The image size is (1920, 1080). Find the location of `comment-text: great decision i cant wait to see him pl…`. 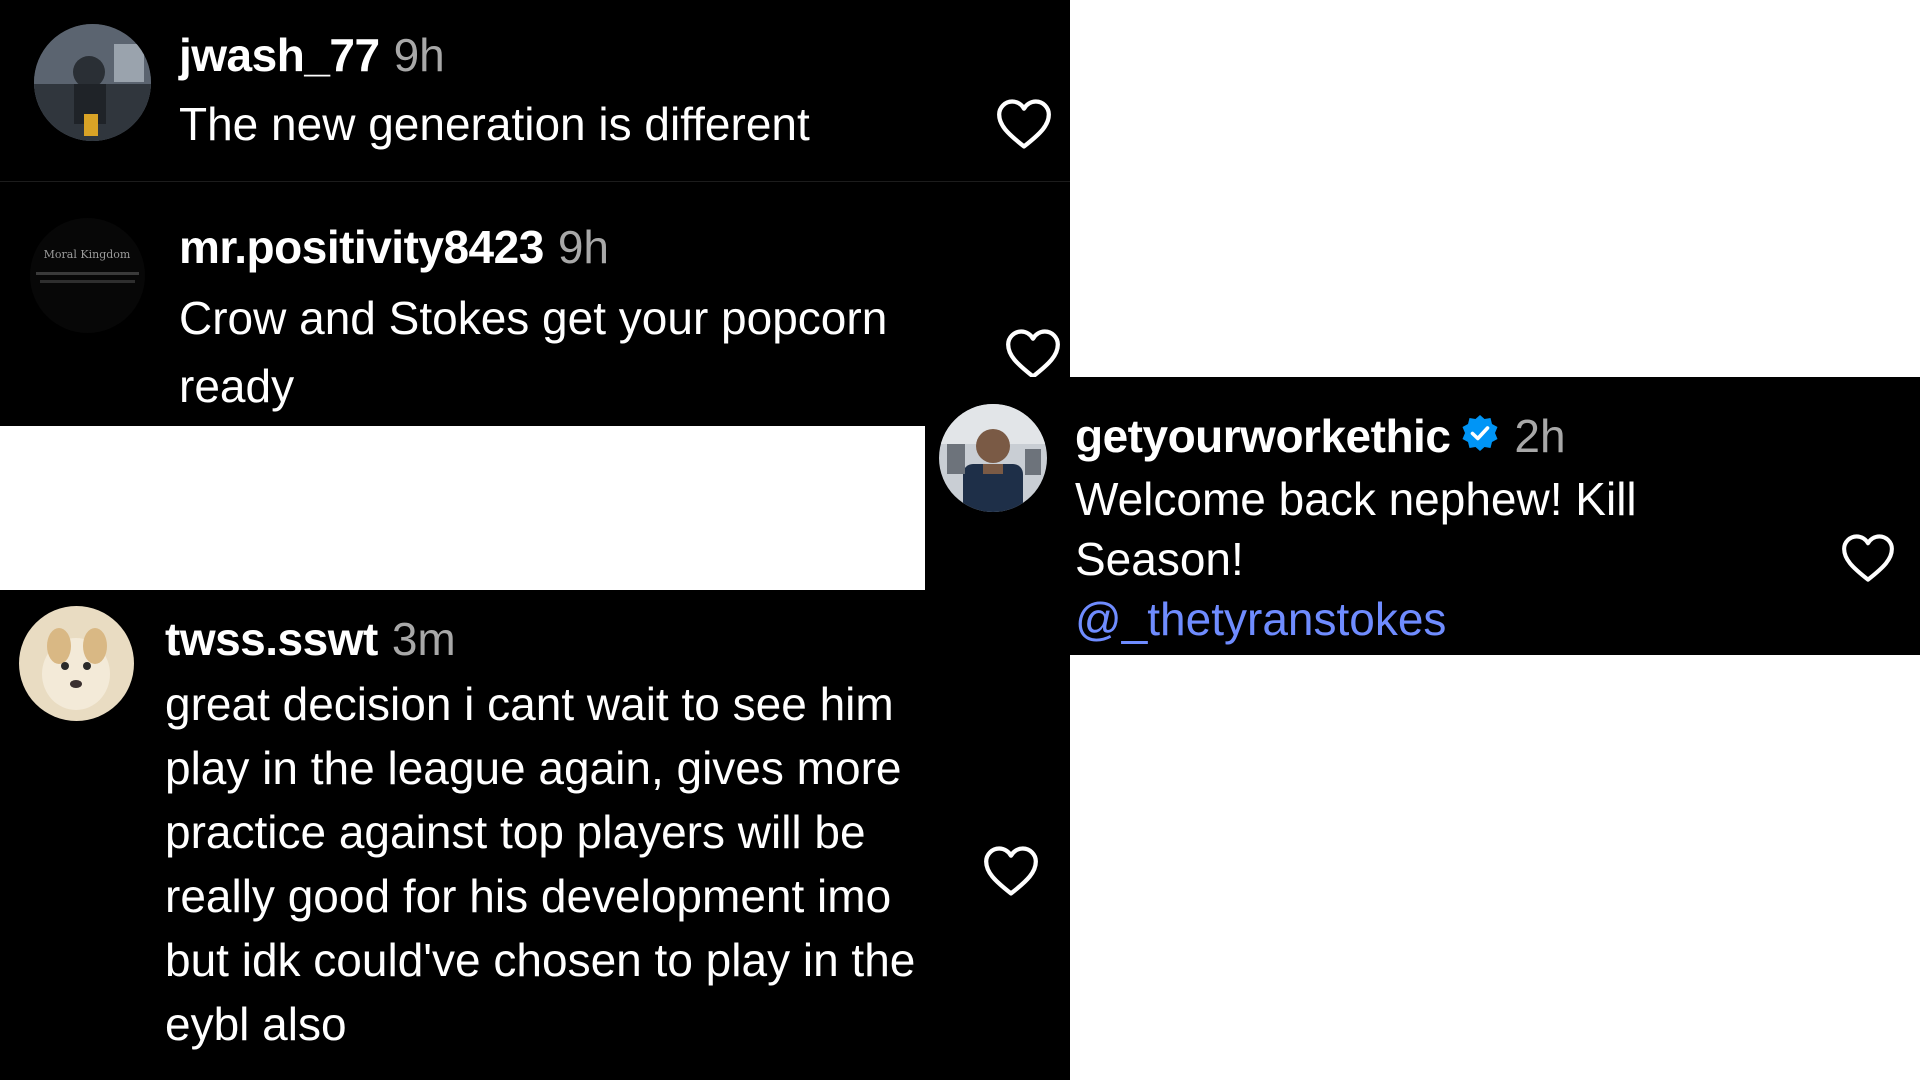

comment-text: great decision i cant wait to see him pl… is located at coordinates (540, 864).